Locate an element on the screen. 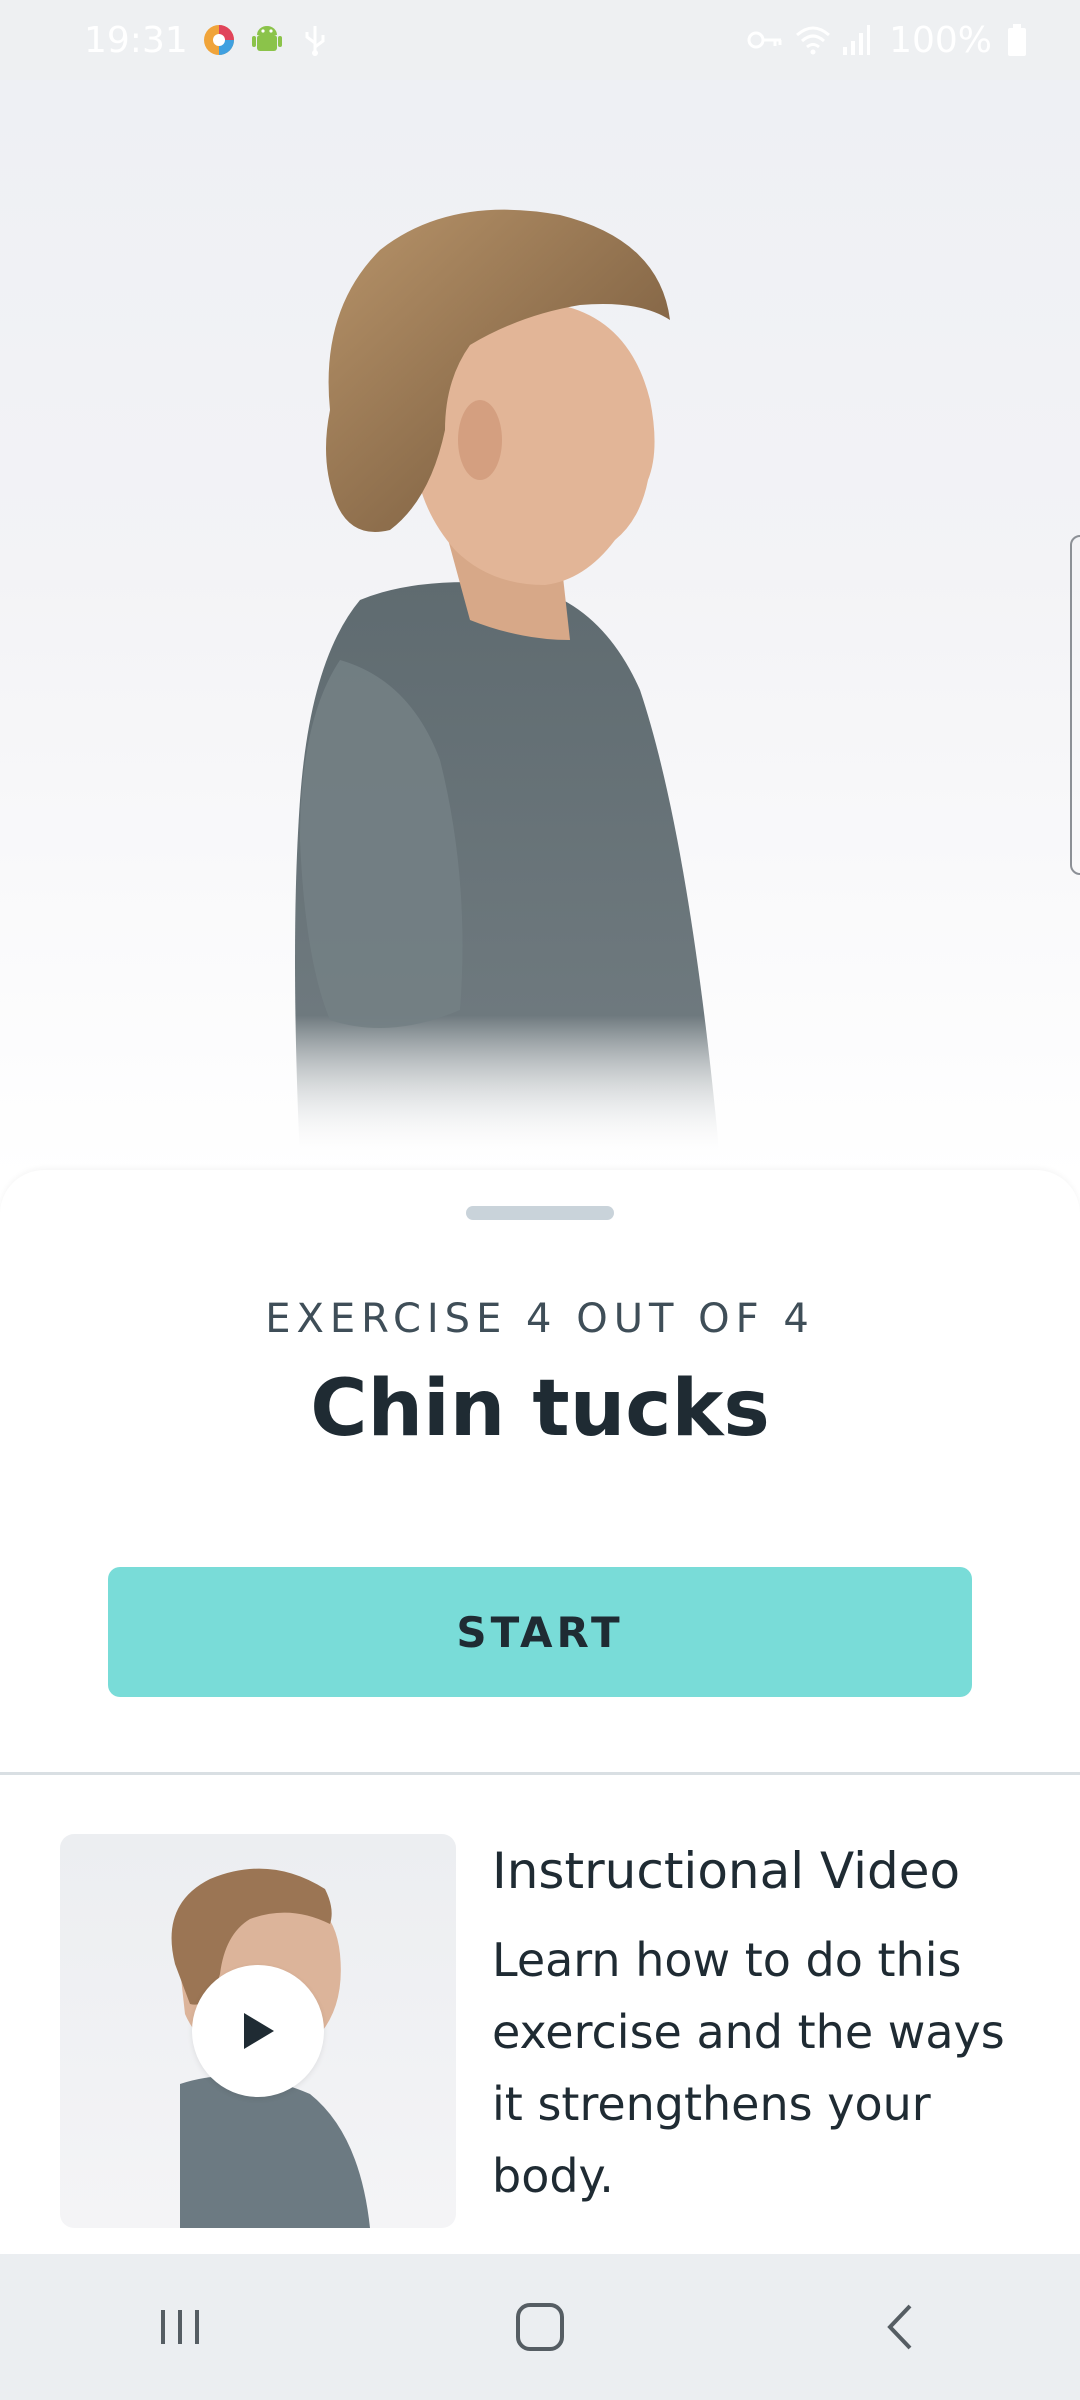 This screenshot has height=2400, width=1080. video-heading: Instructional Video is located at coordinates (772, 1871).